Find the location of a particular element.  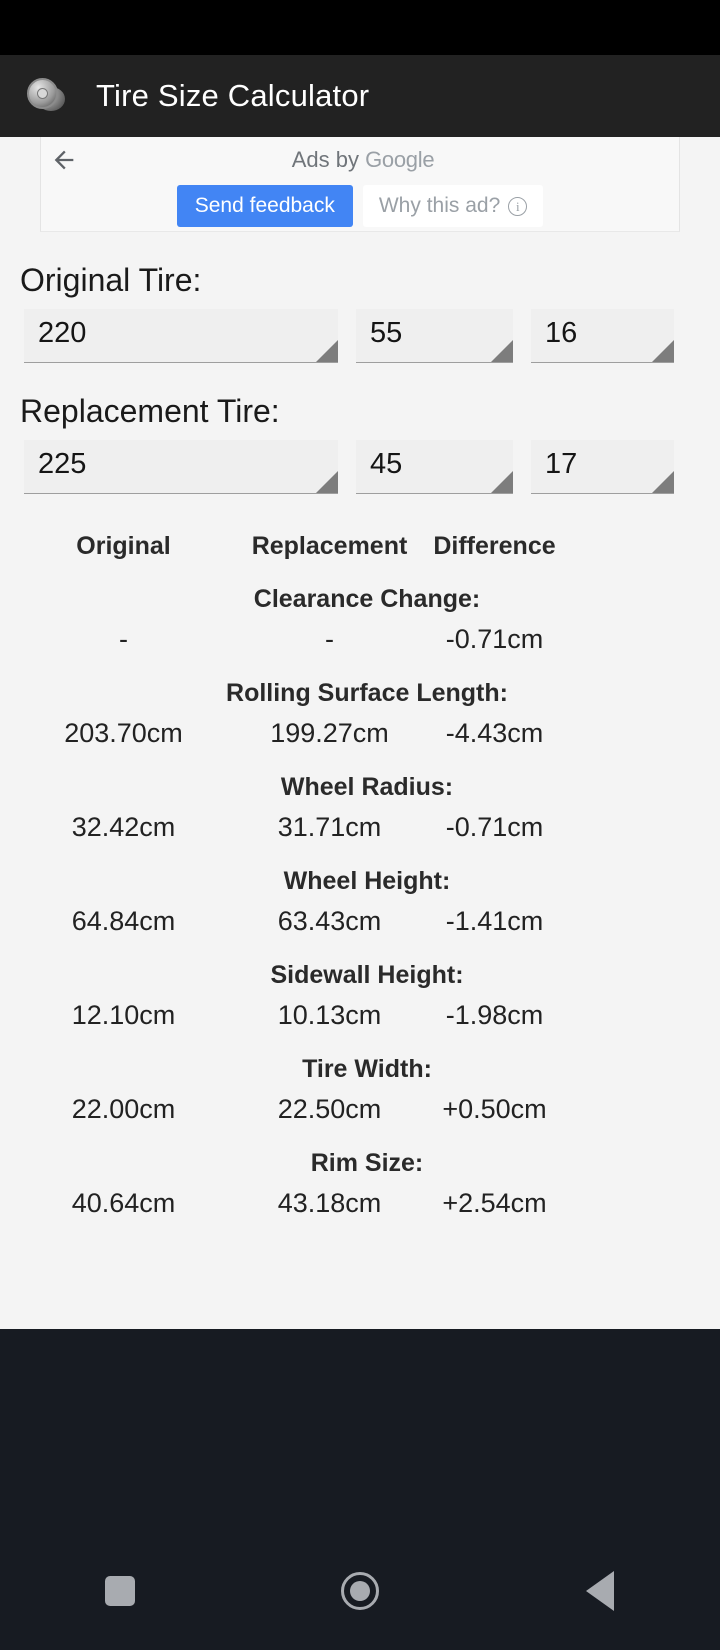

replacement-width-spinner: 225 is located at coordinates (181, 467).